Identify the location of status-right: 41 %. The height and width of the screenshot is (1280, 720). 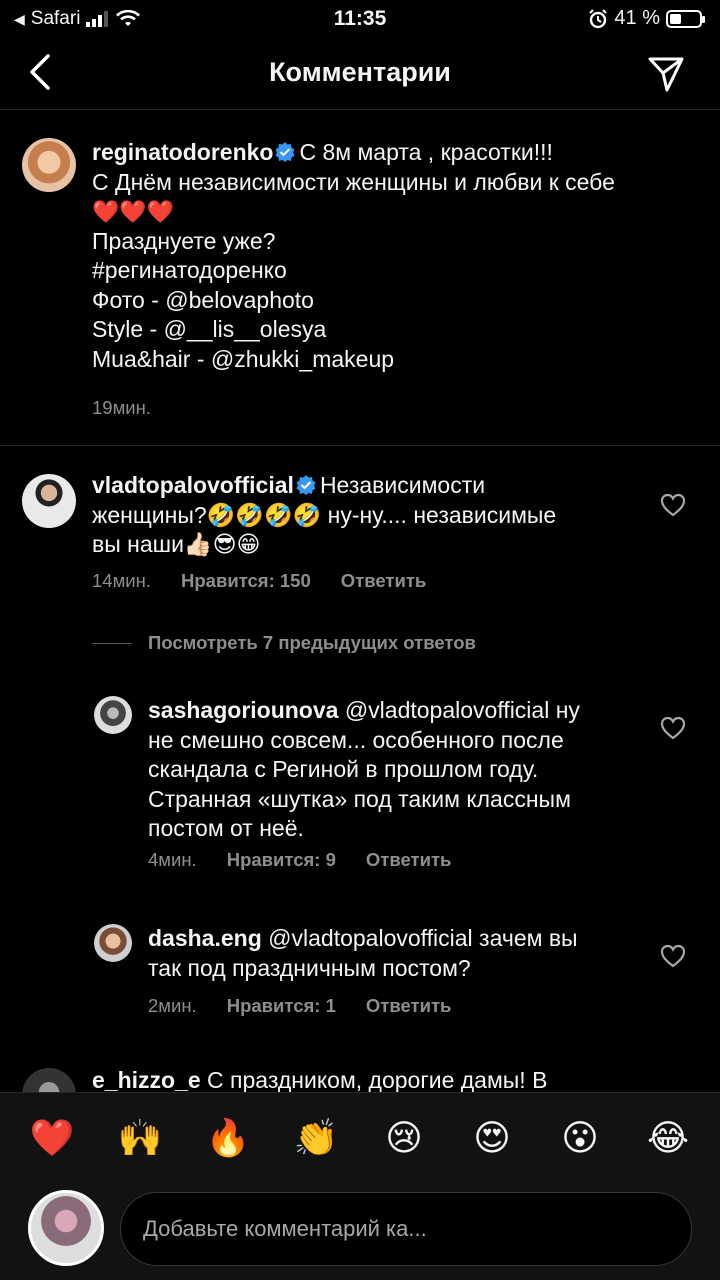
(646, 18).